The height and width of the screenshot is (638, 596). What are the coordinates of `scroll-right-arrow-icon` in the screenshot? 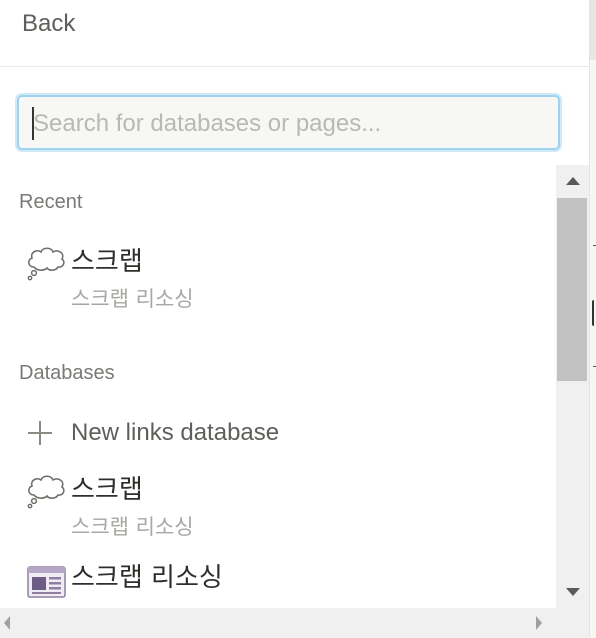 It's located at (539, 623).